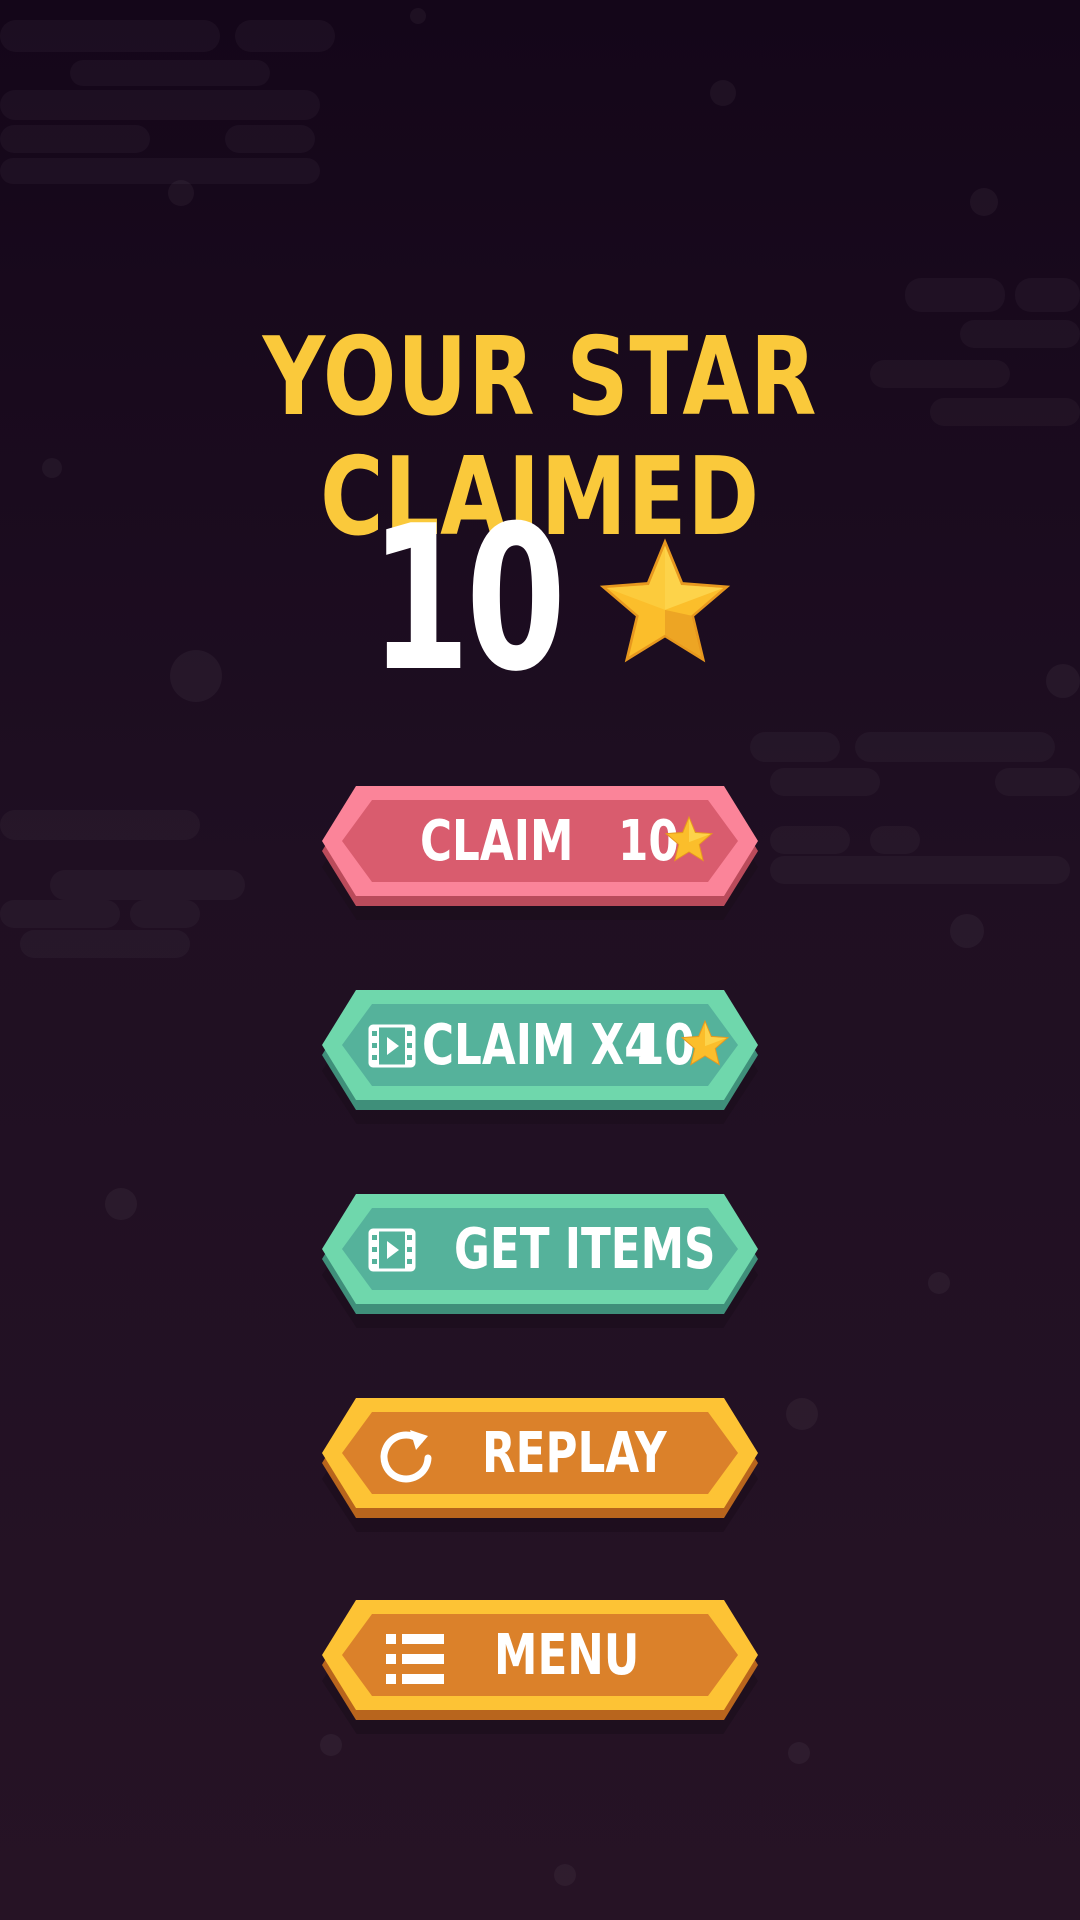 Image resolution: width=1080 pixels, height=1920 pixels. Describe the element at coordinates (468, 599) in the screenshot. I see `reward-amount: 10` at that location.